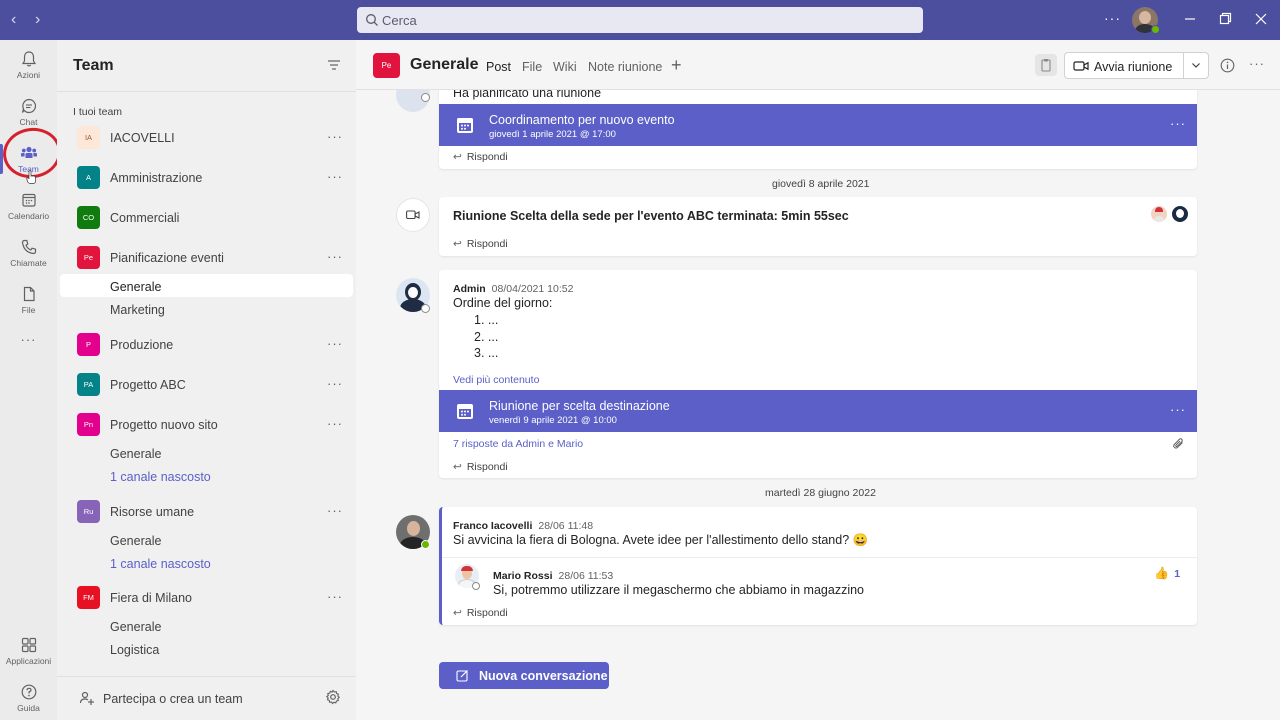 The width and height of the screenshot is (1280, 720). Describe the element at coordinates (28, 698) in the screenshot. I see `rail-item-help: Guida` at that location.